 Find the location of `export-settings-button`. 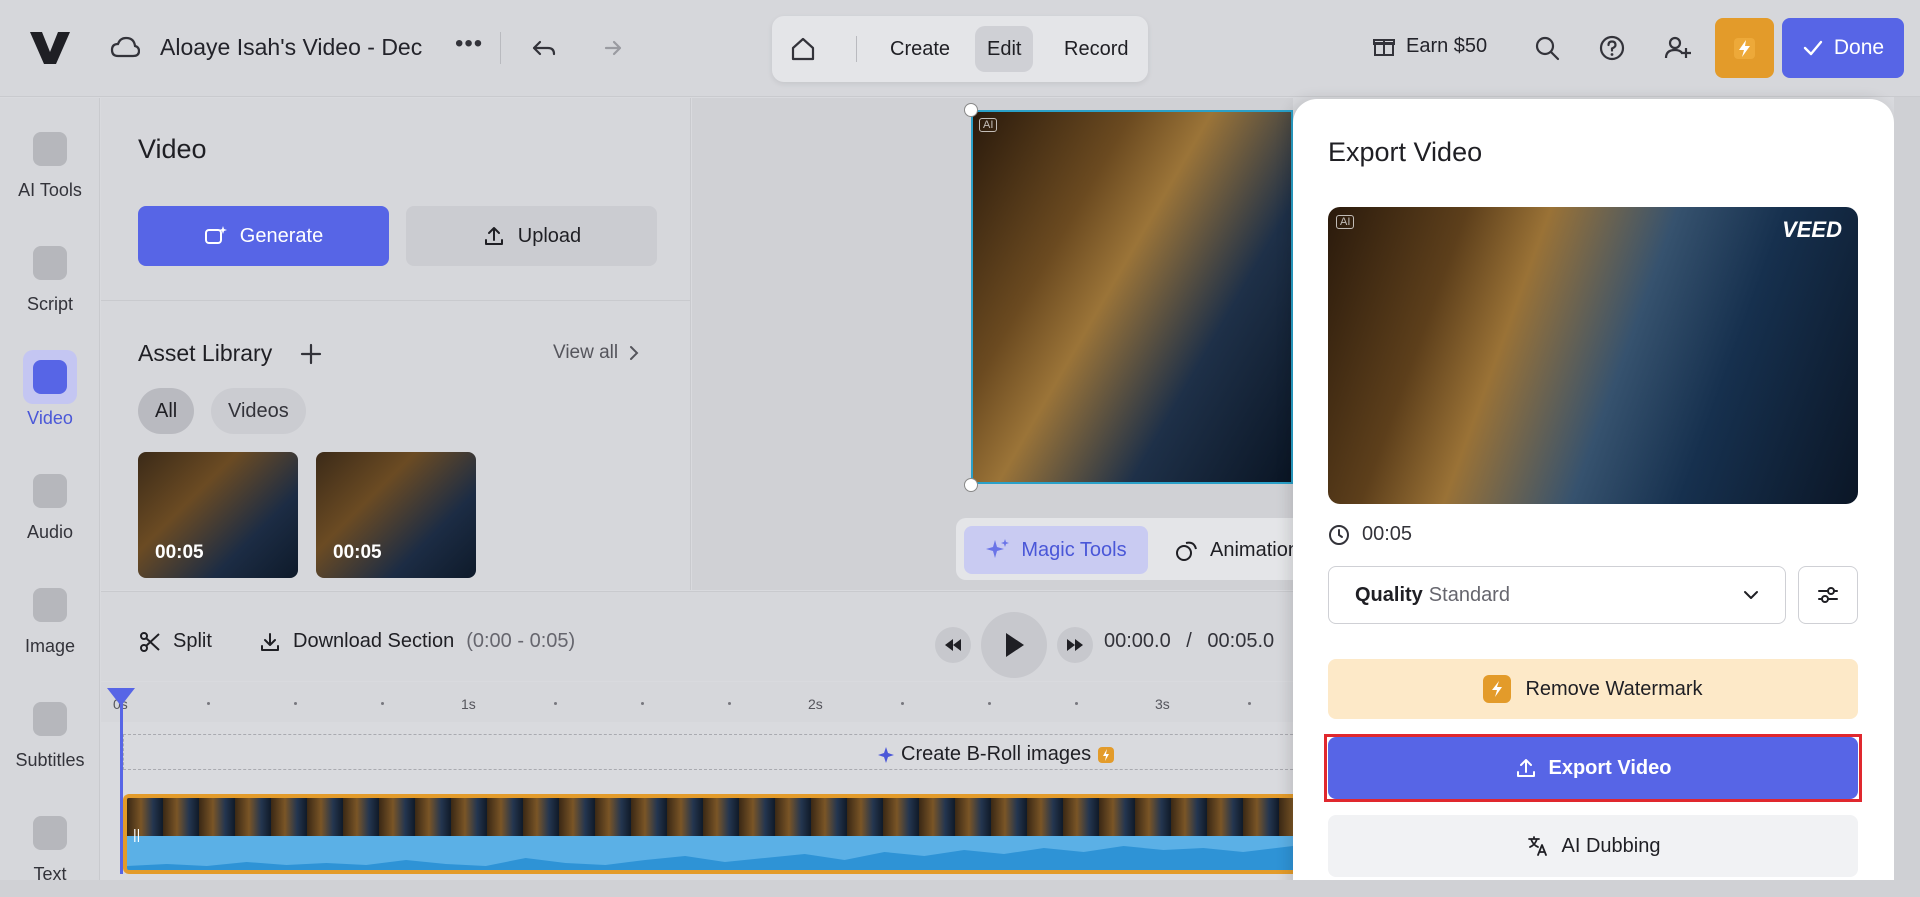

export-settings-button is located at coordinates (1828, 595).